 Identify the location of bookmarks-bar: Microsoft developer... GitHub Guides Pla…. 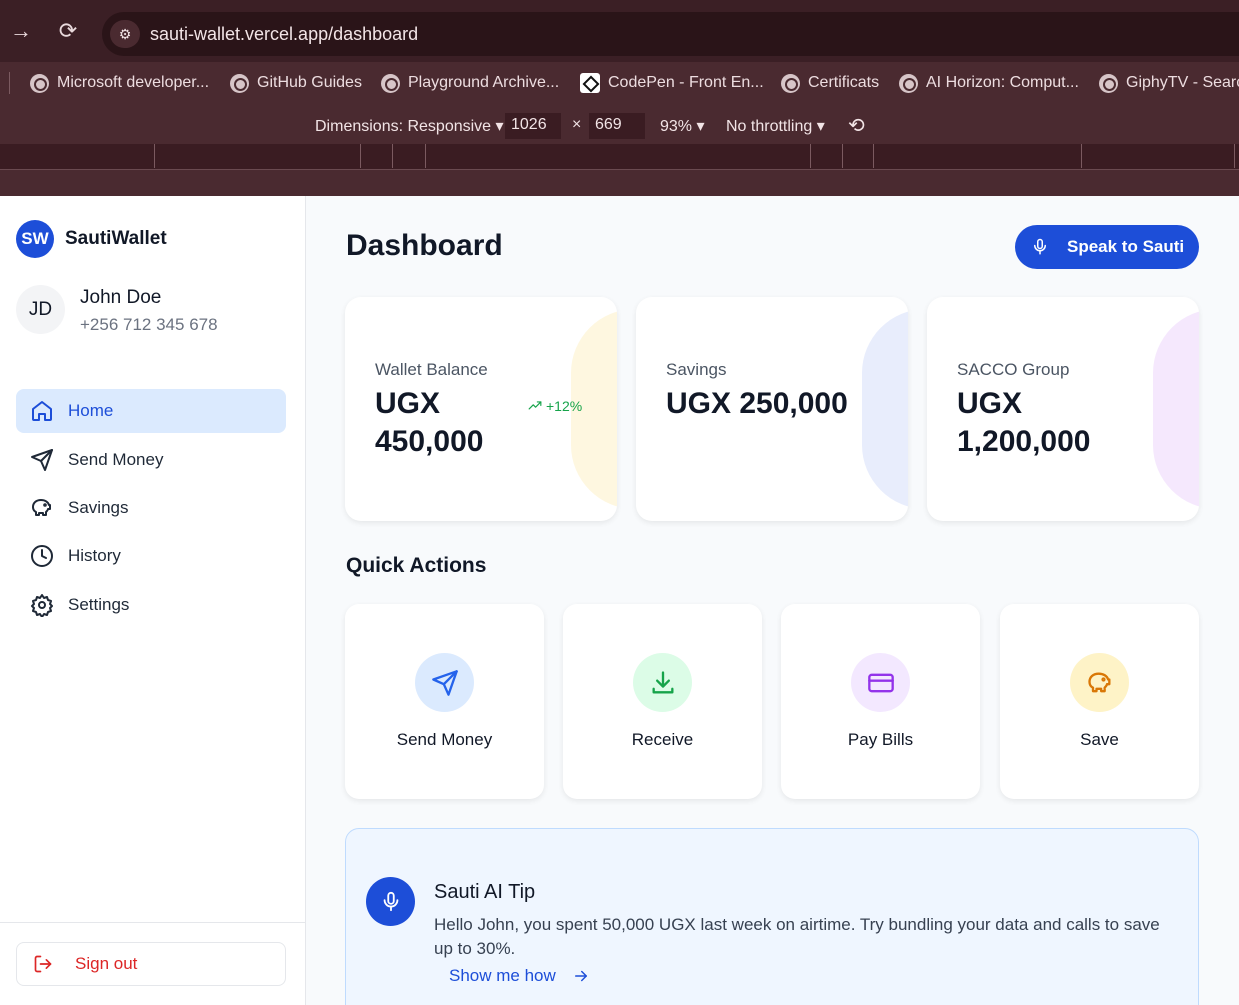
(619, 83).